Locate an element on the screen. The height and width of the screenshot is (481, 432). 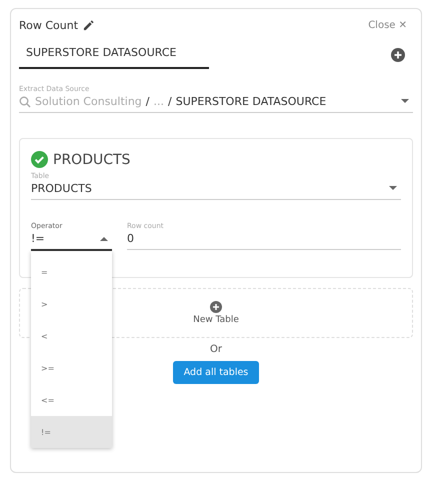
datasource-select: Solution Consulting / ... / SUPERSTORE DATASOURCE is located at coordinates (216, 103).